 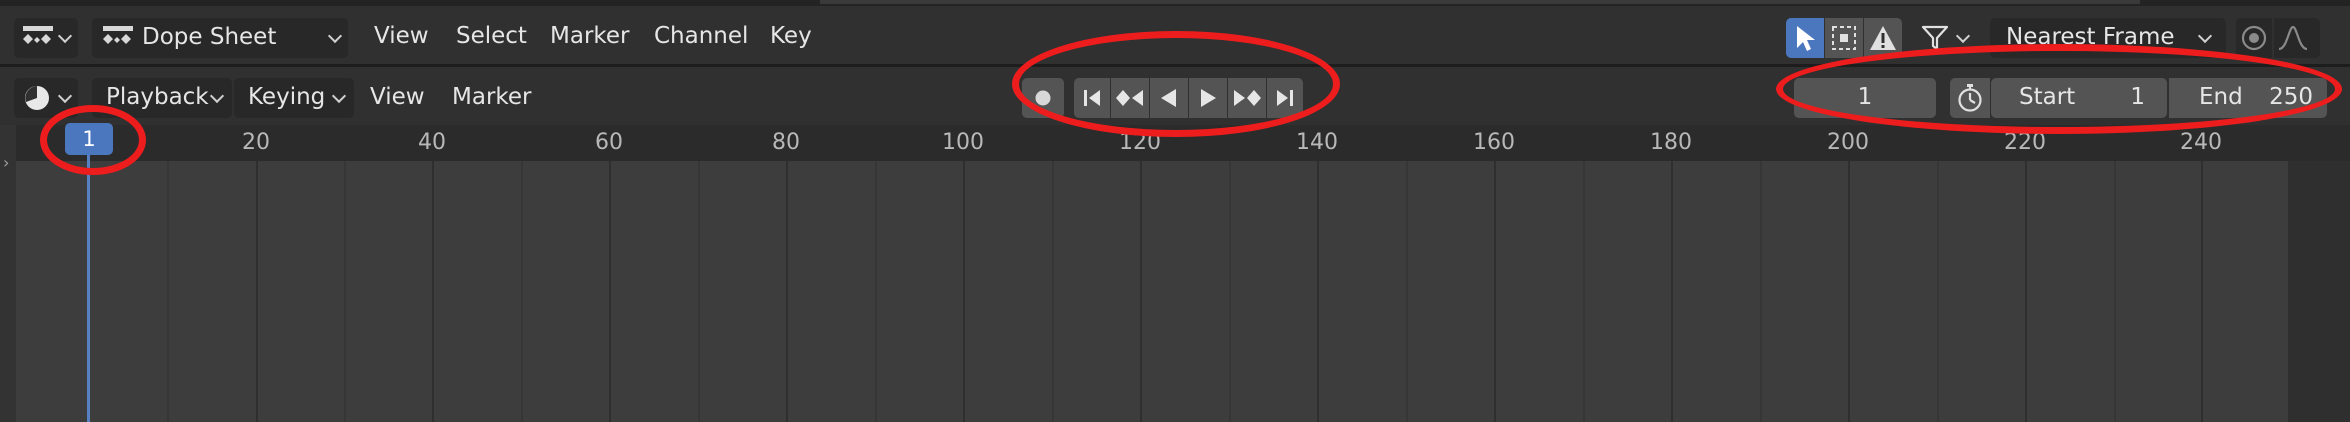 What do you see at coordinates (786, 142) in the screenshot?
I see `ruler-label: 80` at bounding box center [786, 142].